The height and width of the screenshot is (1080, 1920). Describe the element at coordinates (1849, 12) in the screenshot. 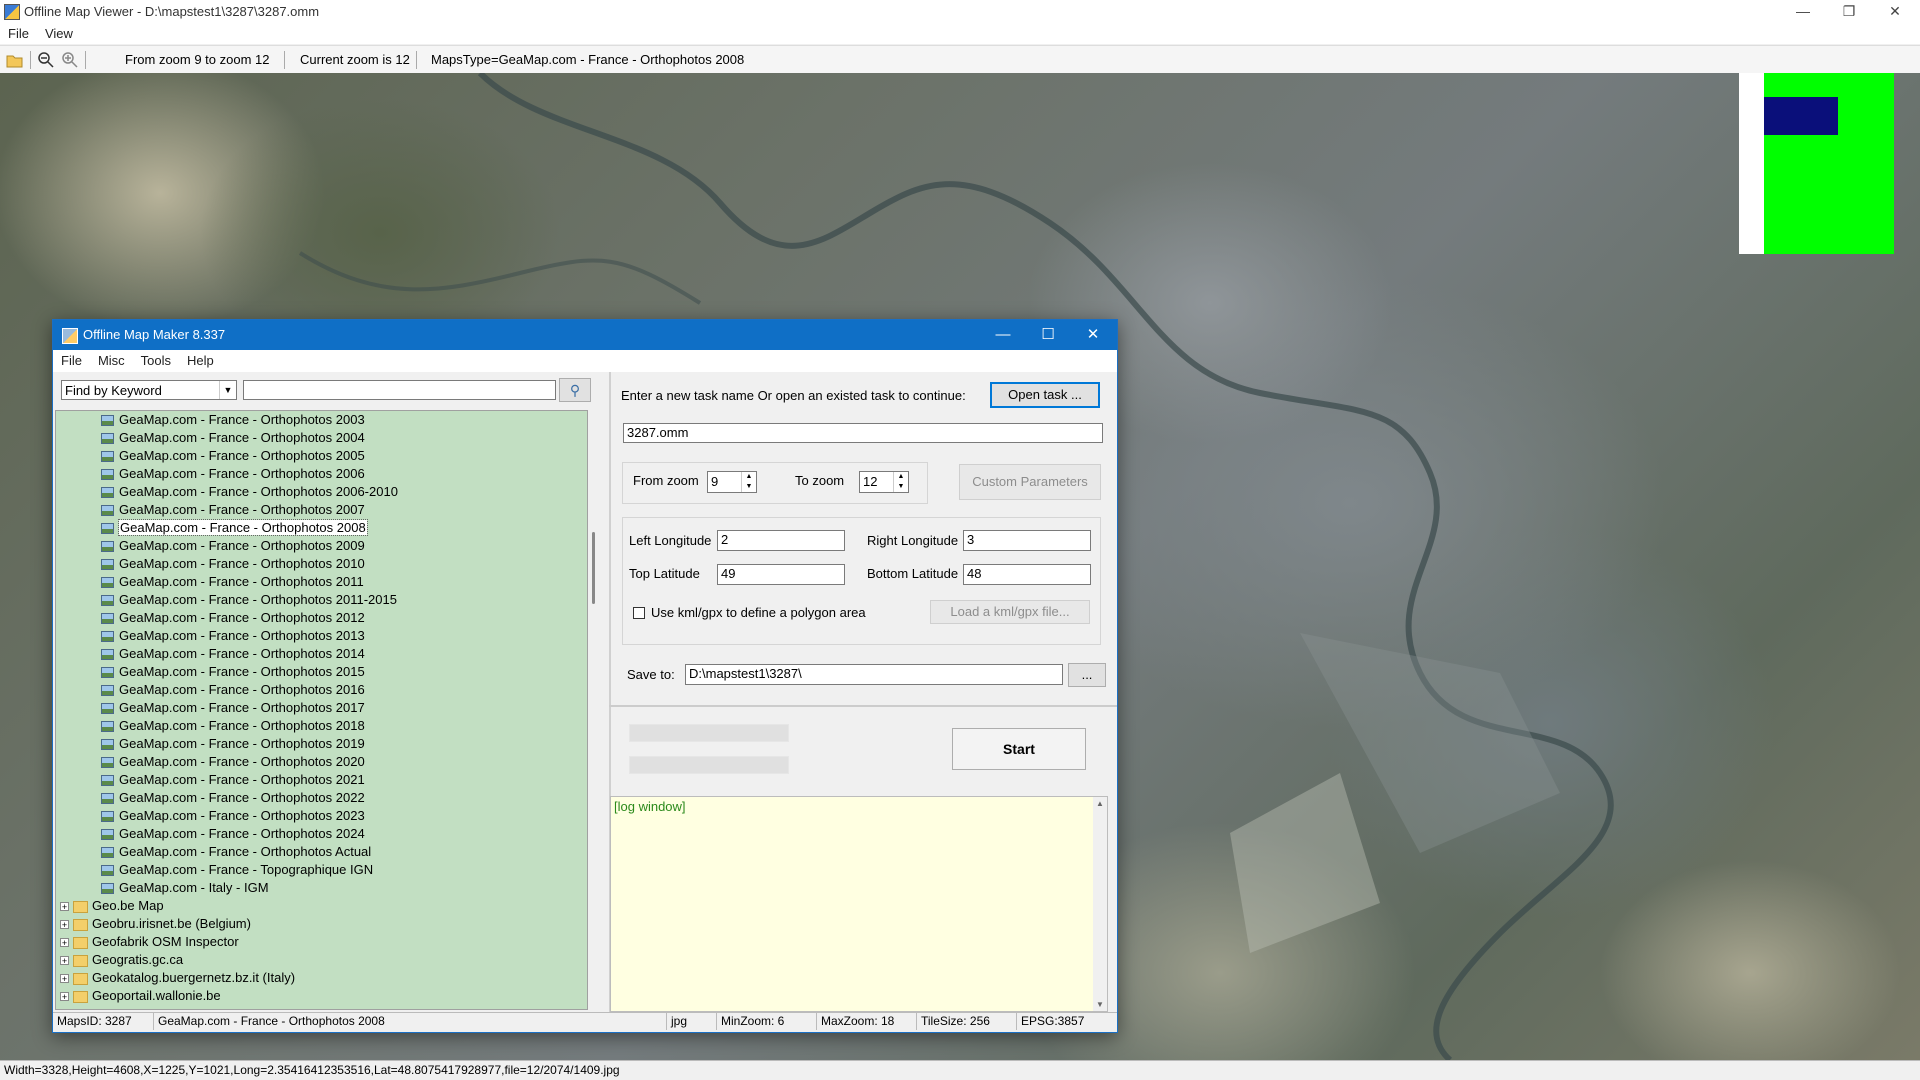

I see `restore-icon: ❐` at that location.